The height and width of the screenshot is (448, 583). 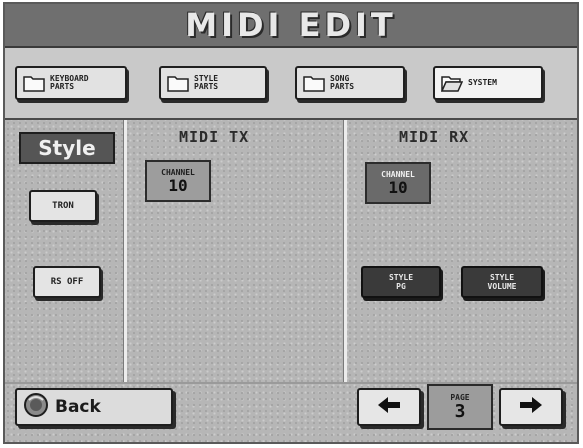 I want to click on tab-label: STYLE PARTS, so click(x=206, y=82).